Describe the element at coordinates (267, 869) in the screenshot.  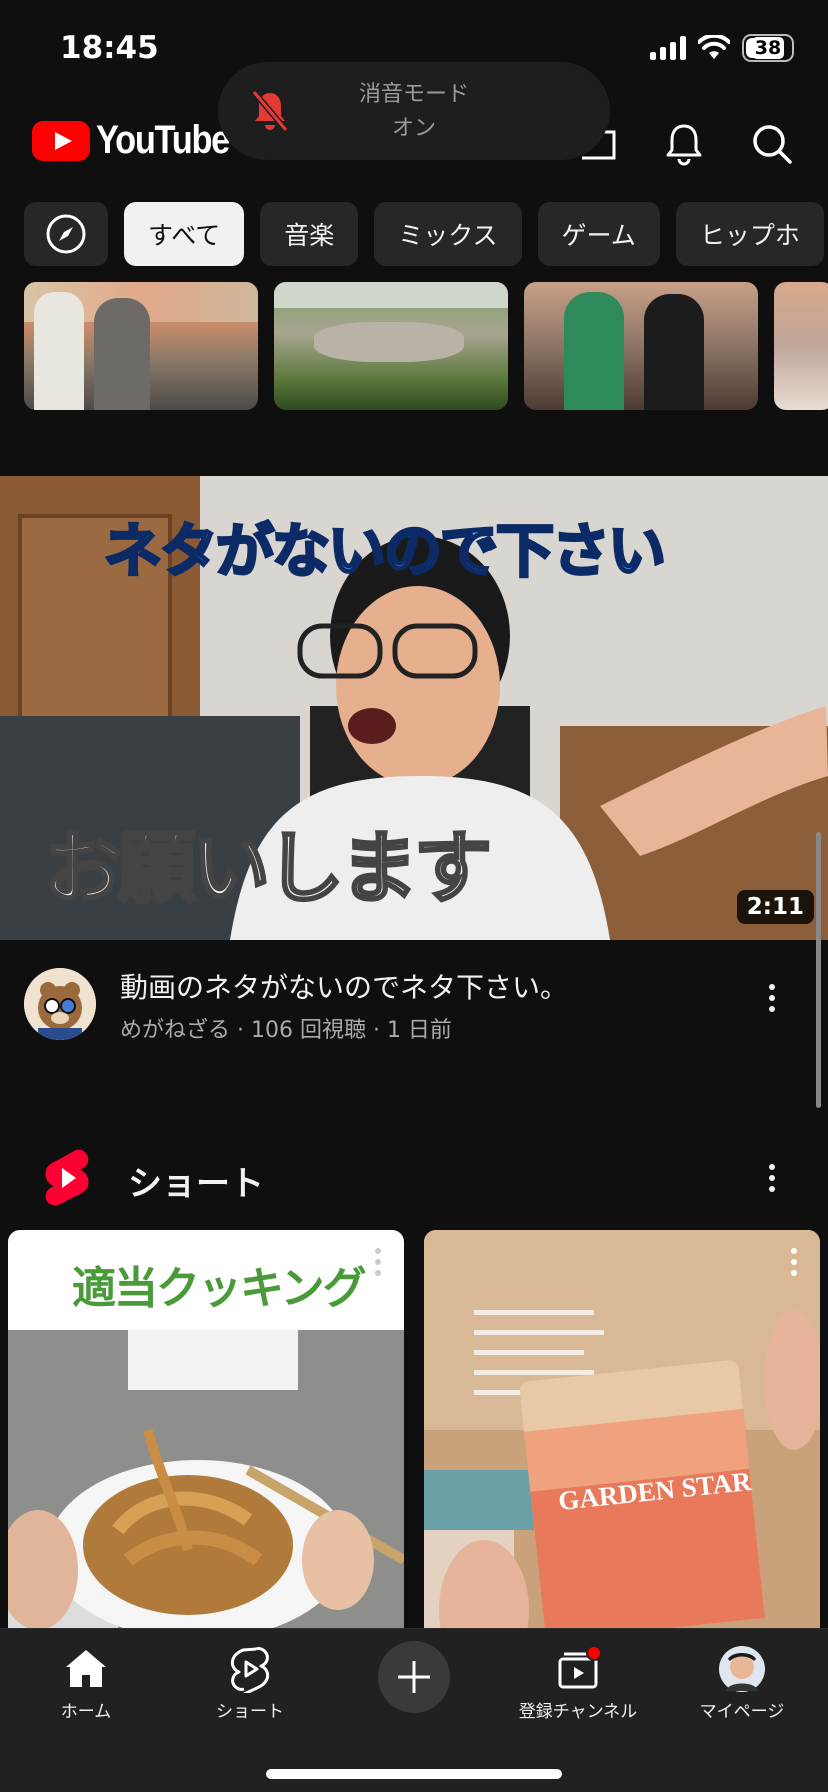
I see `thumbnail-overlay-caption: お願いします` at that location.